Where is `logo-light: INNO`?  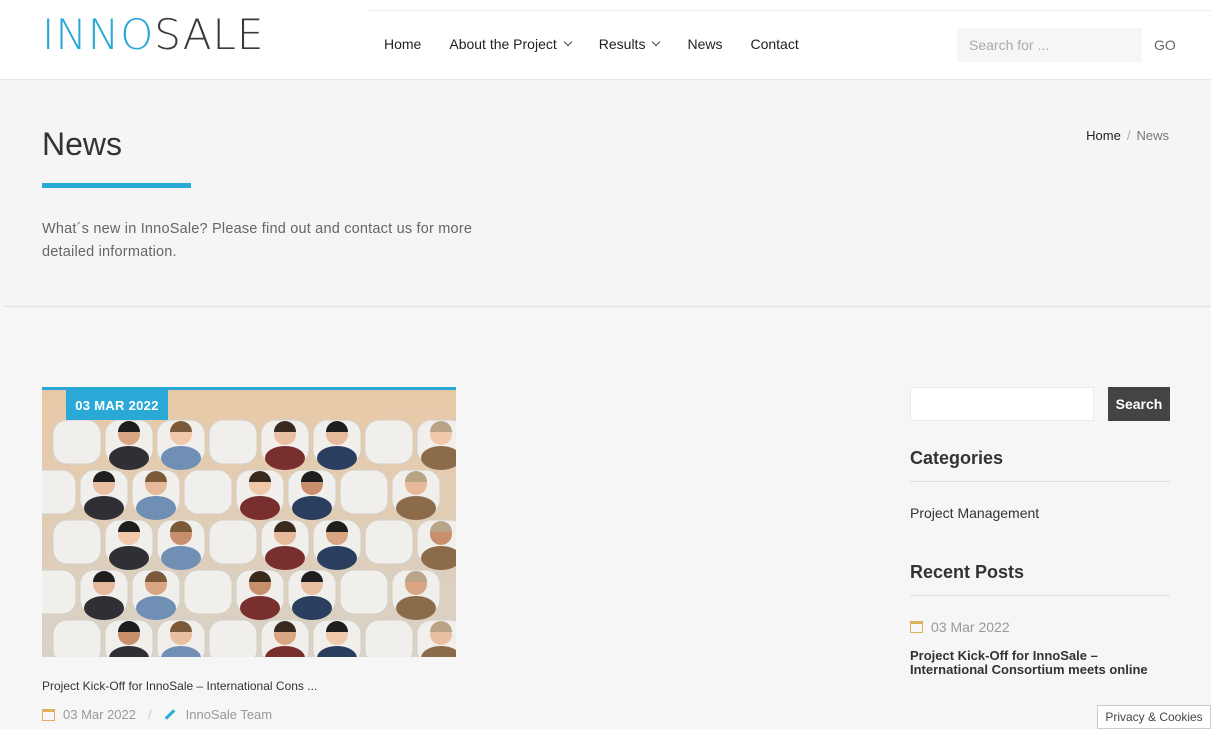
logo-light: INNO is located at coordinates (98, 34).